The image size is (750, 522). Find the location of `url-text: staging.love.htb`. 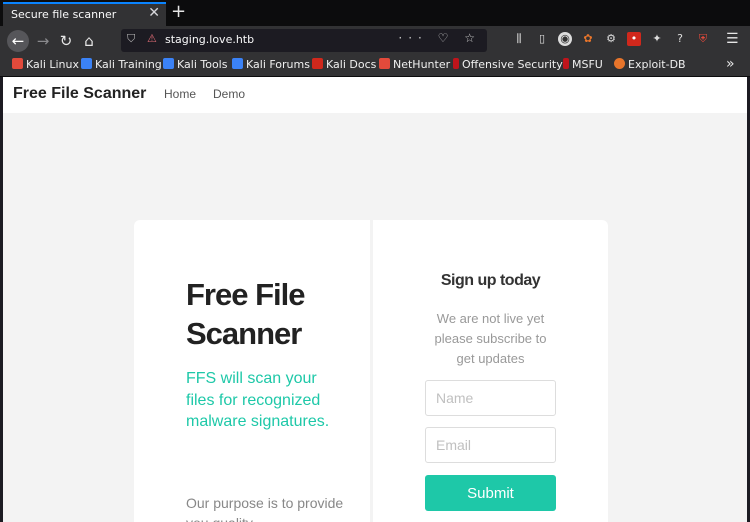

url-text: staging.love.htb is located at coordinates (209, 39).